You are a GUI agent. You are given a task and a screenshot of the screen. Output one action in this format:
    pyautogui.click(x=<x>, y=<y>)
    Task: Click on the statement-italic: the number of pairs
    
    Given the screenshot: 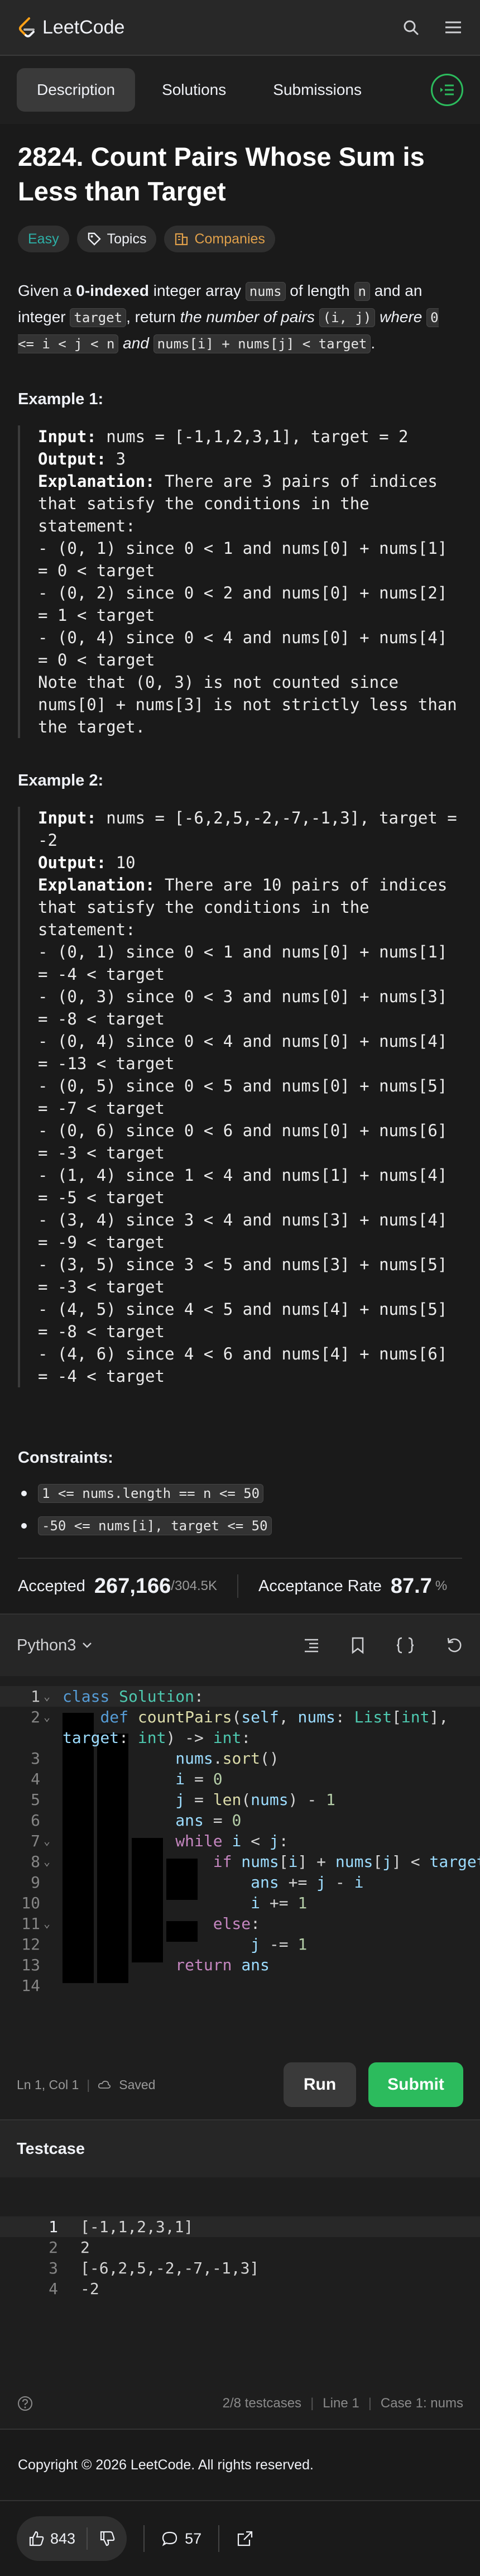 What is the action you would take?
    pyautogui.click(x=247, y=316)
    